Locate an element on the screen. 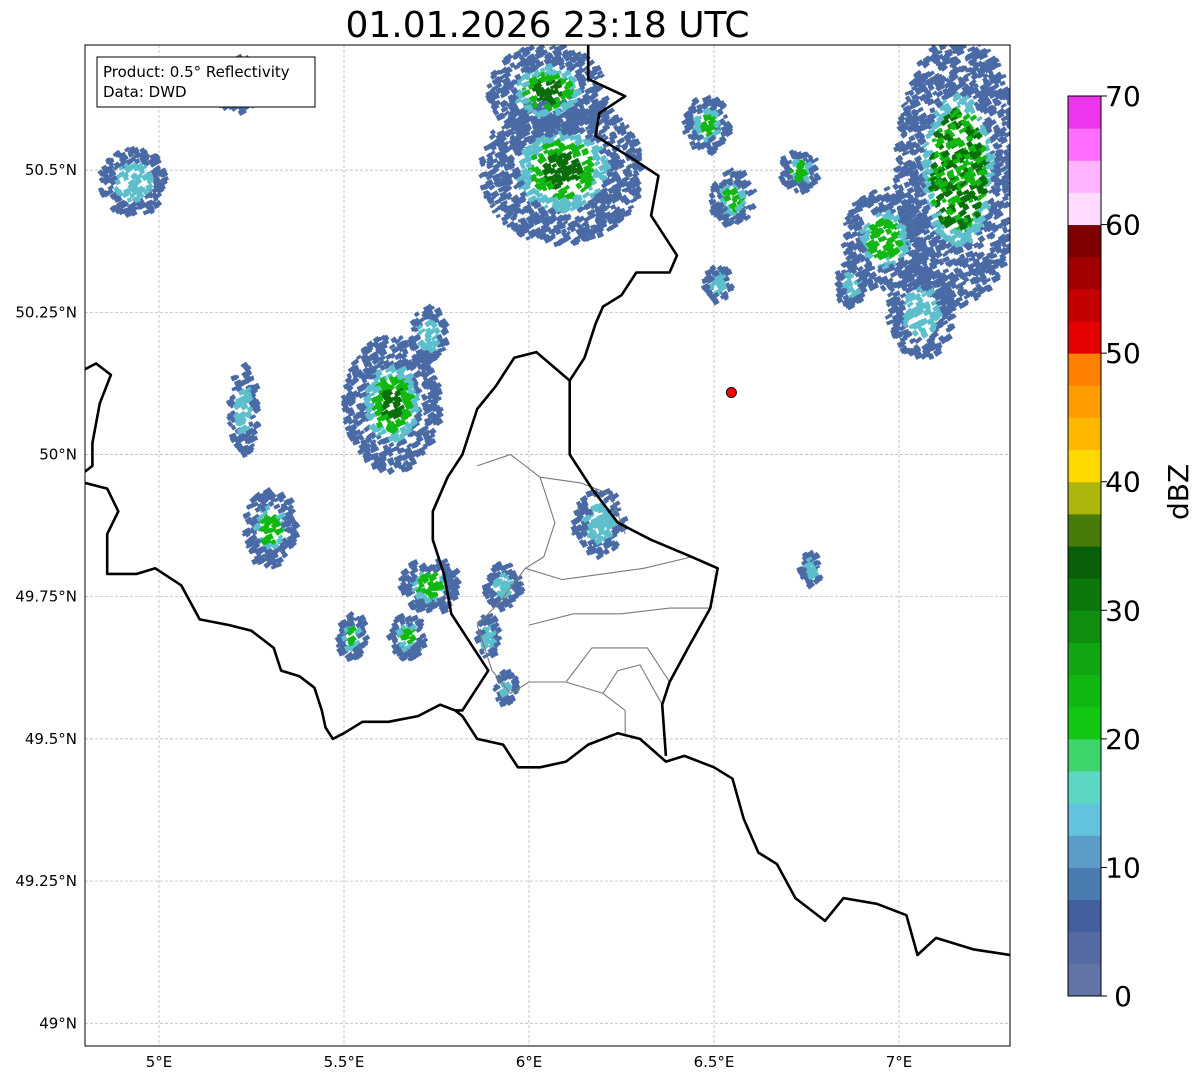 Image resolution: width=1202 pixels, height=1081 pixels. lat-tick-label: 49°N is located at coordinates (58, 1023).